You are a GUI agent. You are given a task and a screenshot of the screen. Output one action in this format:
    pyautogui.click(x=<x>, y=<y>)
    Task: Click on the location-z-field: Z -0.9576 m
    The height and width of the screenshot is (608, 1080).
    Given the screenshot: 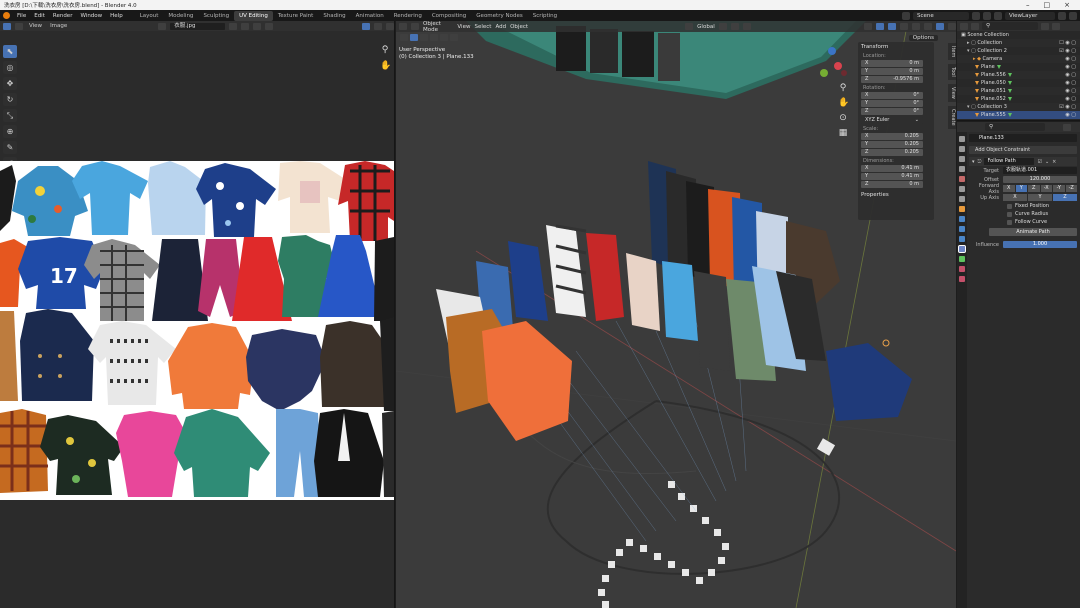 What is the action you would take?
    pyautogui.click(x=892, y=79)
    